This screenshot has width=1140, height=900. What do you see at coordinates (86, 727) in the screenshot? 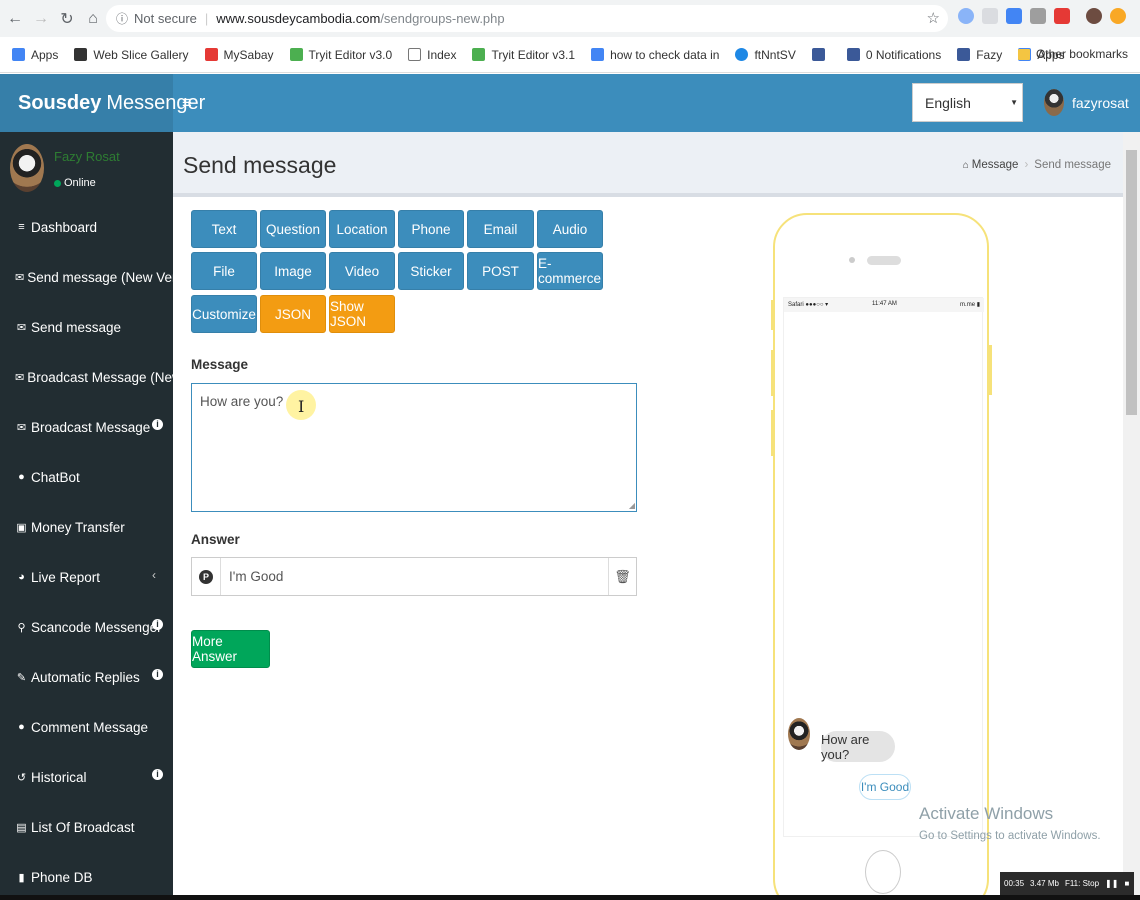
I see `sidebar-item-comment-message: ● Comment Message` at bounding box center [86, 727].